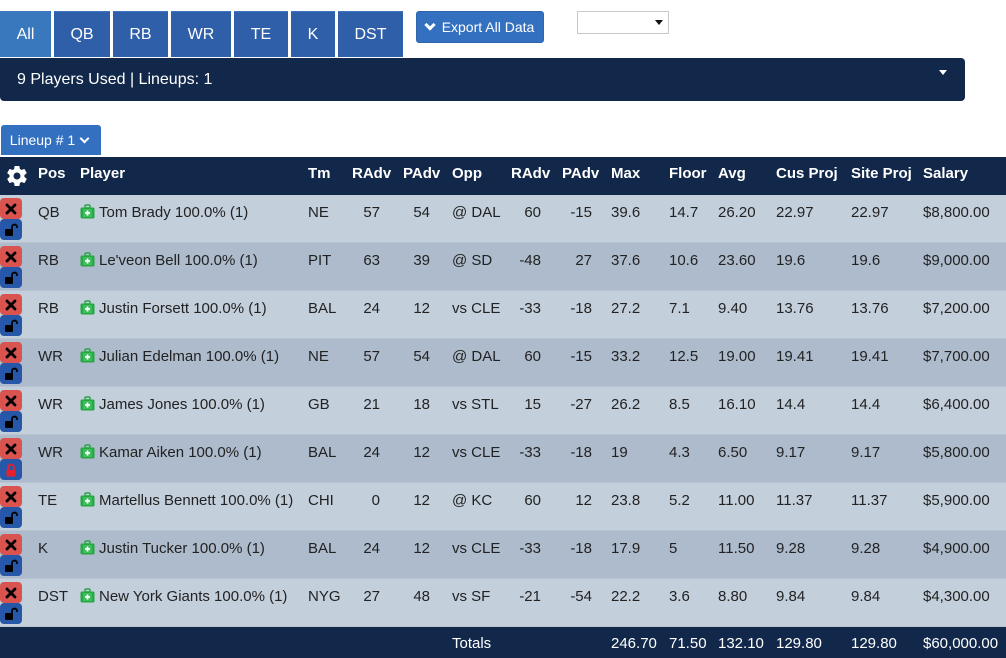  What do you see at coordinates (943, 72) in the screenshot?
I see `collapse-caret-icon` at bounding box center [943, 72].